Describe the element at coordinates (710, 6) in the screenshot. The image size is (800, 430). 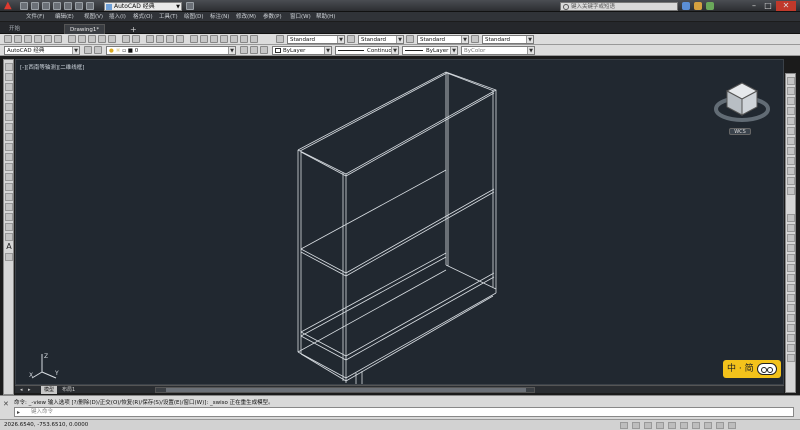
I see `help-icon` at that location.